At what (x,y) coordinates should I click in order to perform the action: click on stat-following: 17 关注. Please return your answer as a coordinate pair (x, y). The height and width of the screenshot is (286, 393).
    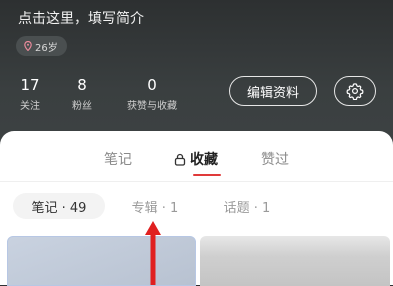
    Looking at the image, I should click on (30, 94).